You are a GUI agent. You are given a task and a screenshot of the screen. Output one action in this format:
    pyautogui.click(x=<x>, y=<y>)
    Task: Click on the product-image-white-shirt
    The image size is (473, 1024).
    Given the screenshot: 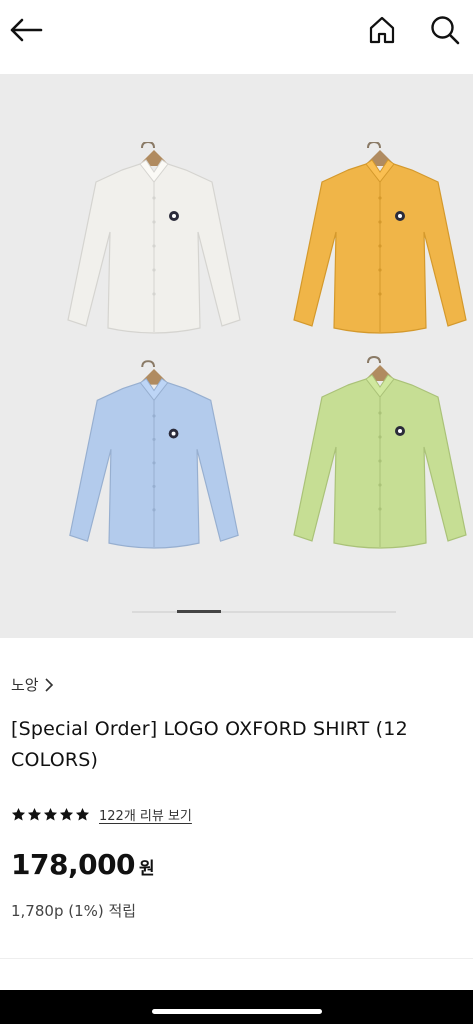 What is the action you would take?
    pyautogui.click(x=154, y=238)
    